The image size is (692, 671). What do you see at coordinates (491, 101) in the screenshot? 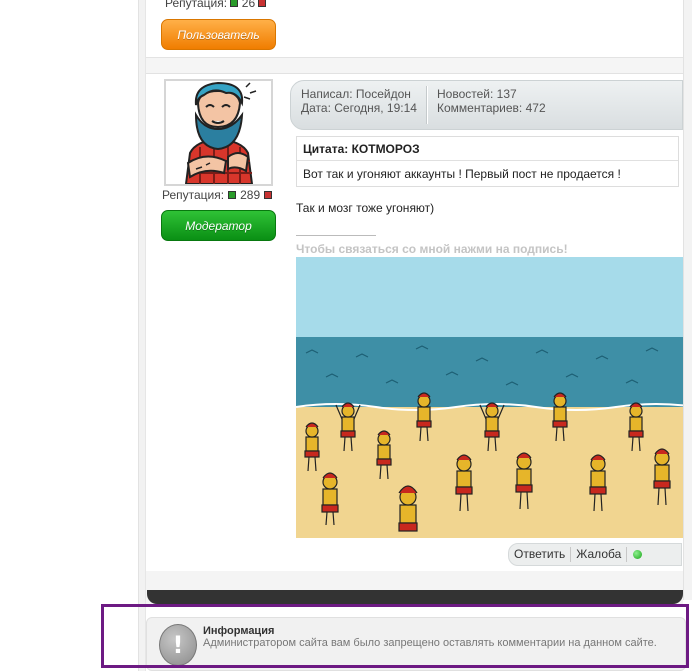
I see `post-author-stats: Новостей: 137 Комментариев: 472` at bounding box center [491, 101].